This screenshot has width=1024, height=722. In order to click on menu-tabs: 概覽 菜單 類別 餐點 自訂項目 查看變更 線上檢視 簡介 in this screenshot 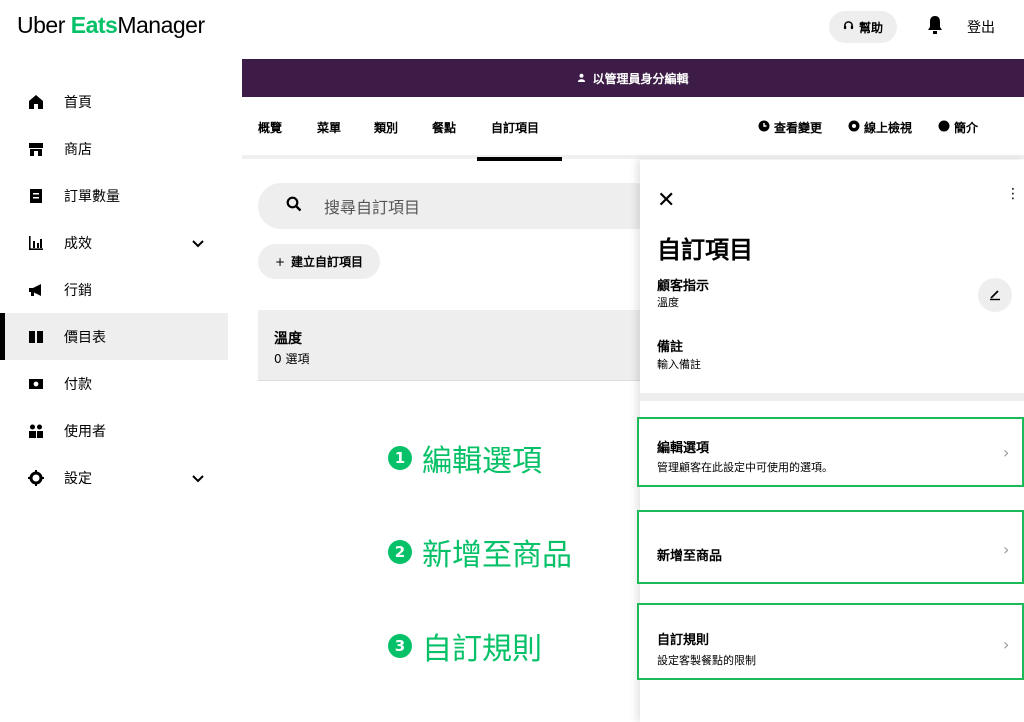, I will do `click(633, 128)`.